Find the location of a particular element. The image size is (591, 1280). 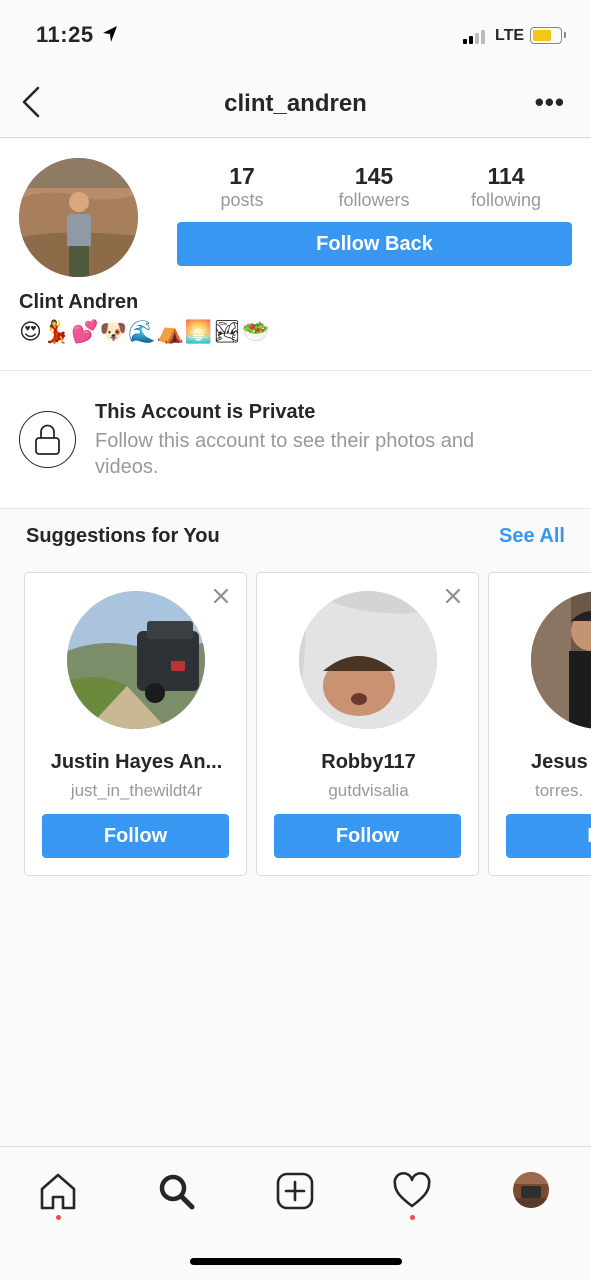

followers-stat: 145 followers is located at coordinates (374, 187).